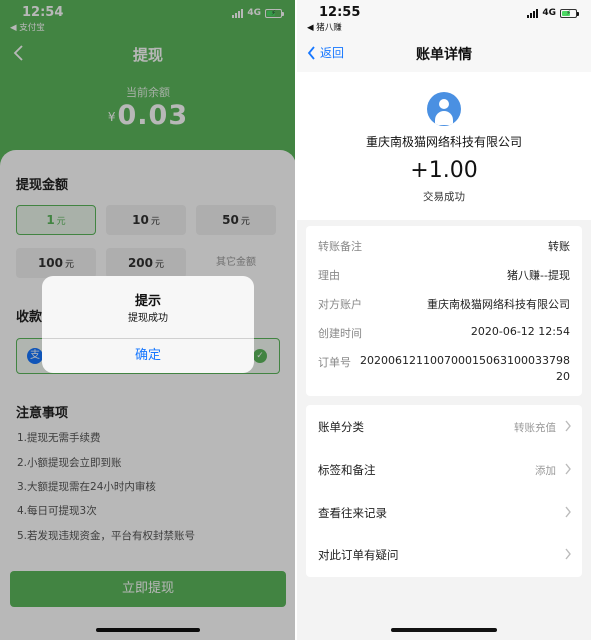  What do you see at coordinates (340, 304) in the screenshot?
I see `detail-label: 对方账户` at bounding box center [340, 304].